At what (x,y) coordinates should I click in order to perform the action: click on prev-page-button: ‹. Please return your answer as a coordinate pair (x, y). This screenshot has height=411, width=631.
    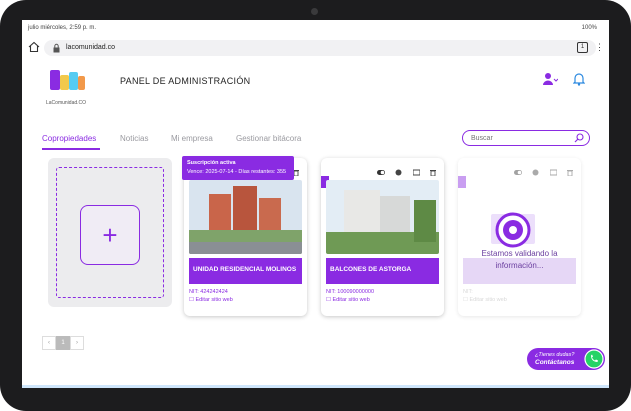
    Looking at the image, I should click on (49, 343).